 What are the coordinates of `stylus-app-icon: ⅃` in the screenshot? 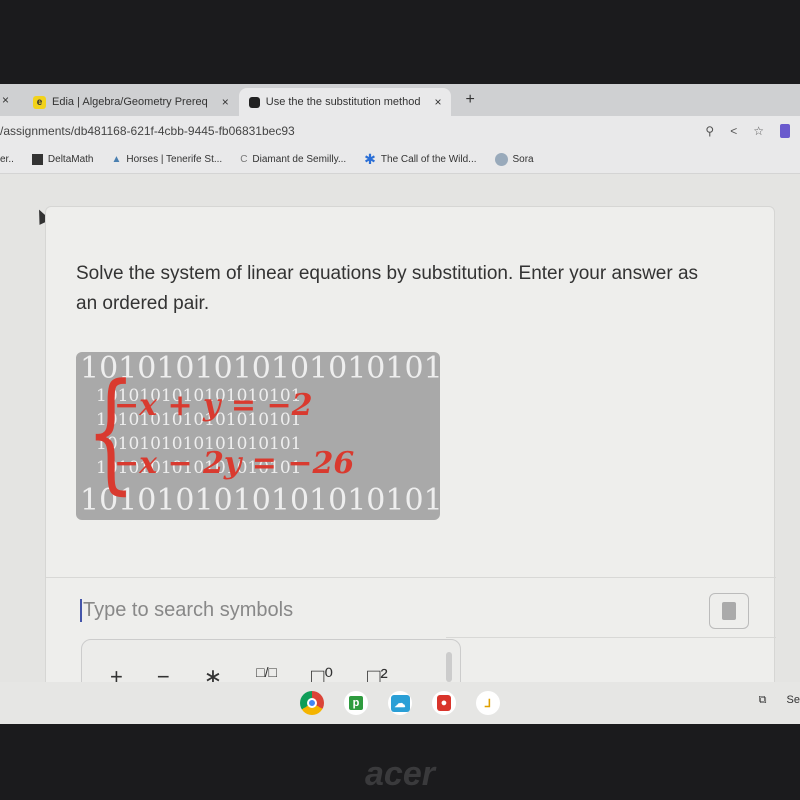 It's located at (488, 703).